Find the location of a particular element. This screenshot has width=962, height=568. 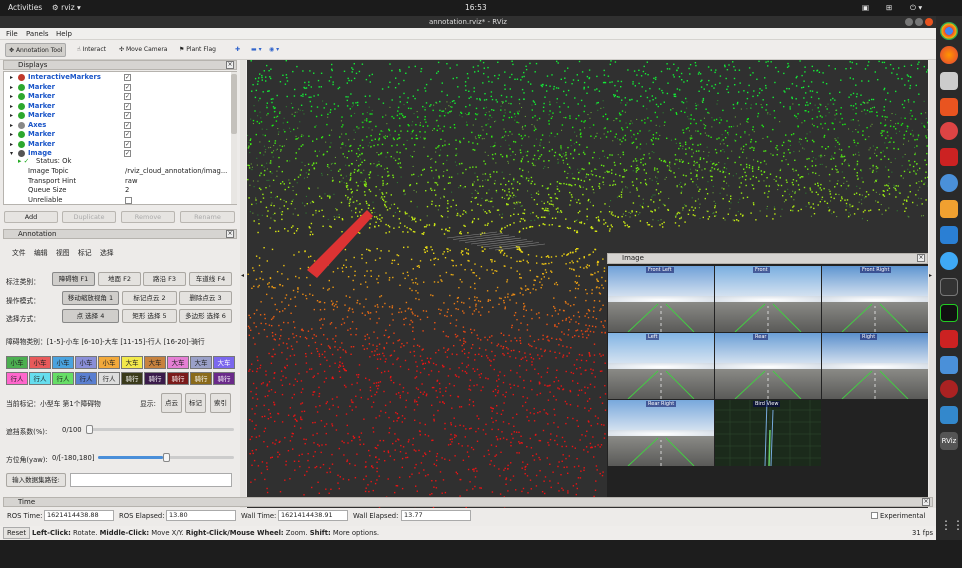

camera-image: Rear Right is located at coordinates (661, 433).